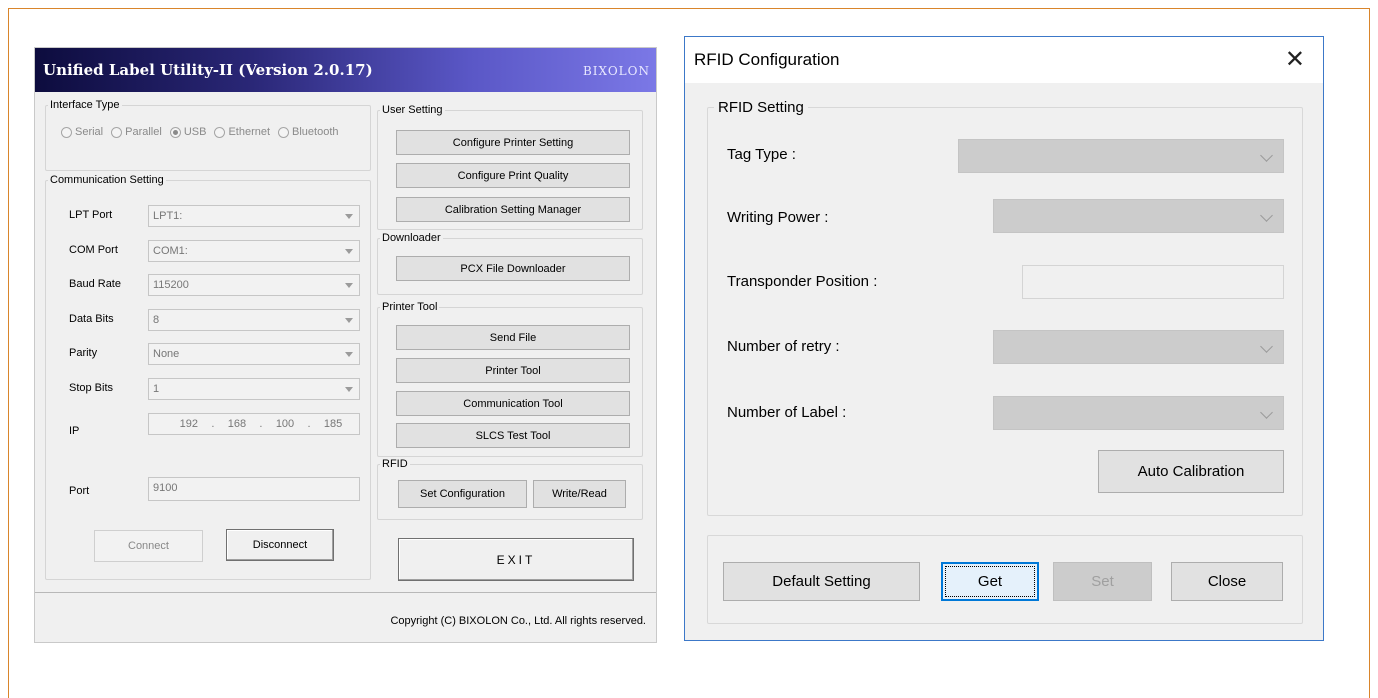 The width and height of the screenshot is (1378, 698). Describe the element at coordinates (513, 268) in the screenshot. I see `pcx-file-downloader-button: PCX File Downloader` at that location.